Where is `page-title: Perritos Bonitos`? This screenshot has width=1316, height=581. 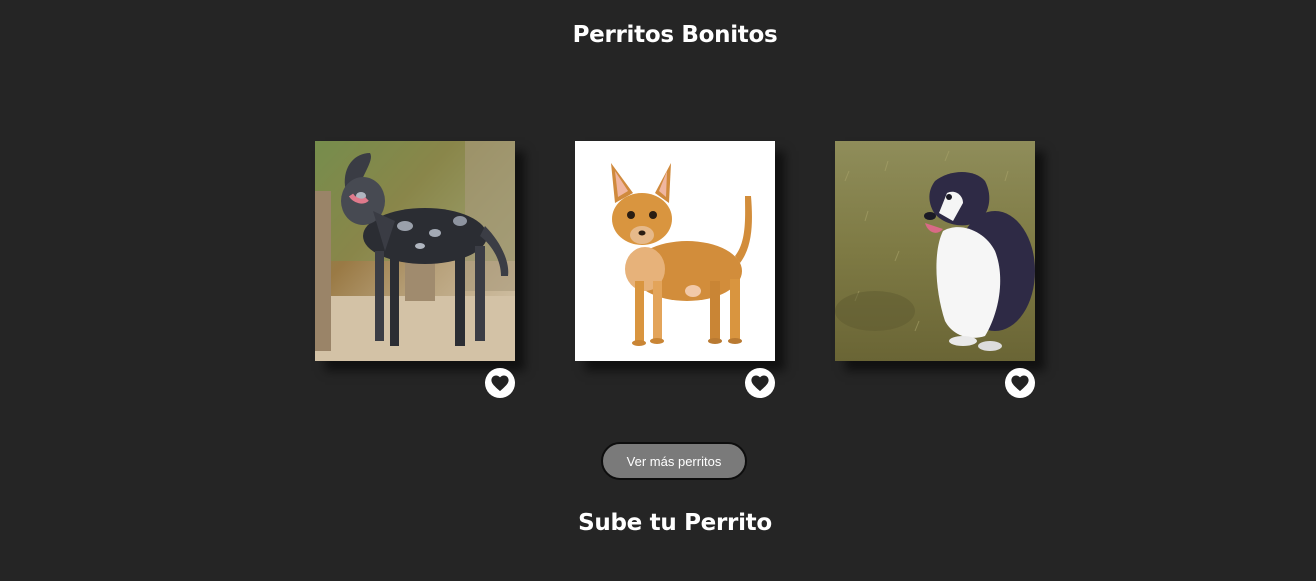 page-title: Perritos Bonitos is located at coordinates (675, 35).